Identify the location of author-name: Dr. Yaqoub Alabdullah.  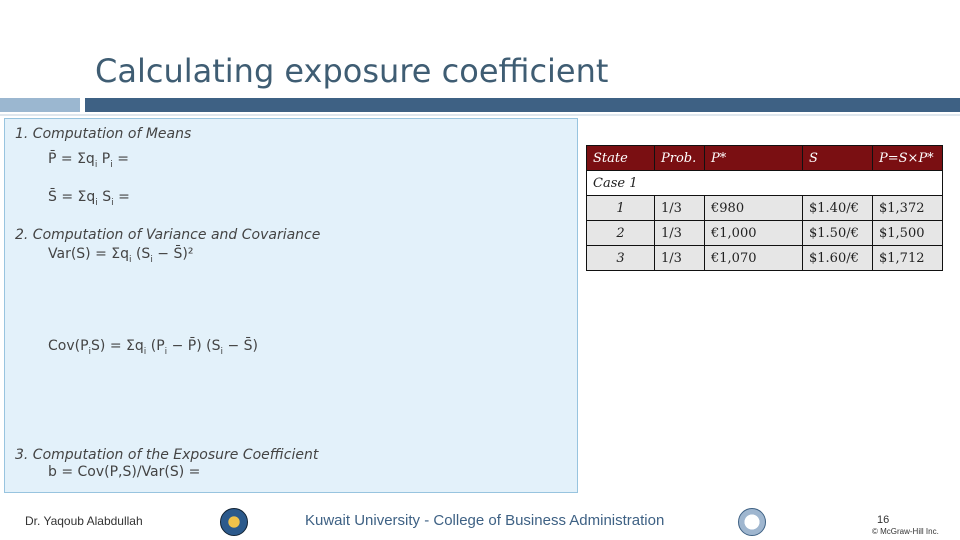
(84, 521).